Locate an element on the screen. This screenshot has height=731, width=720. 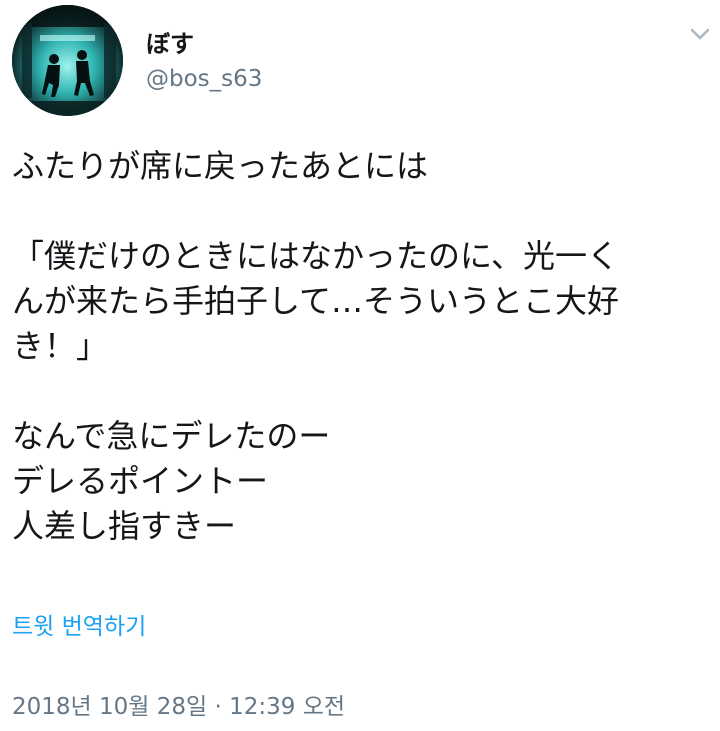
avatar-image is located at coordinates (67, 60).